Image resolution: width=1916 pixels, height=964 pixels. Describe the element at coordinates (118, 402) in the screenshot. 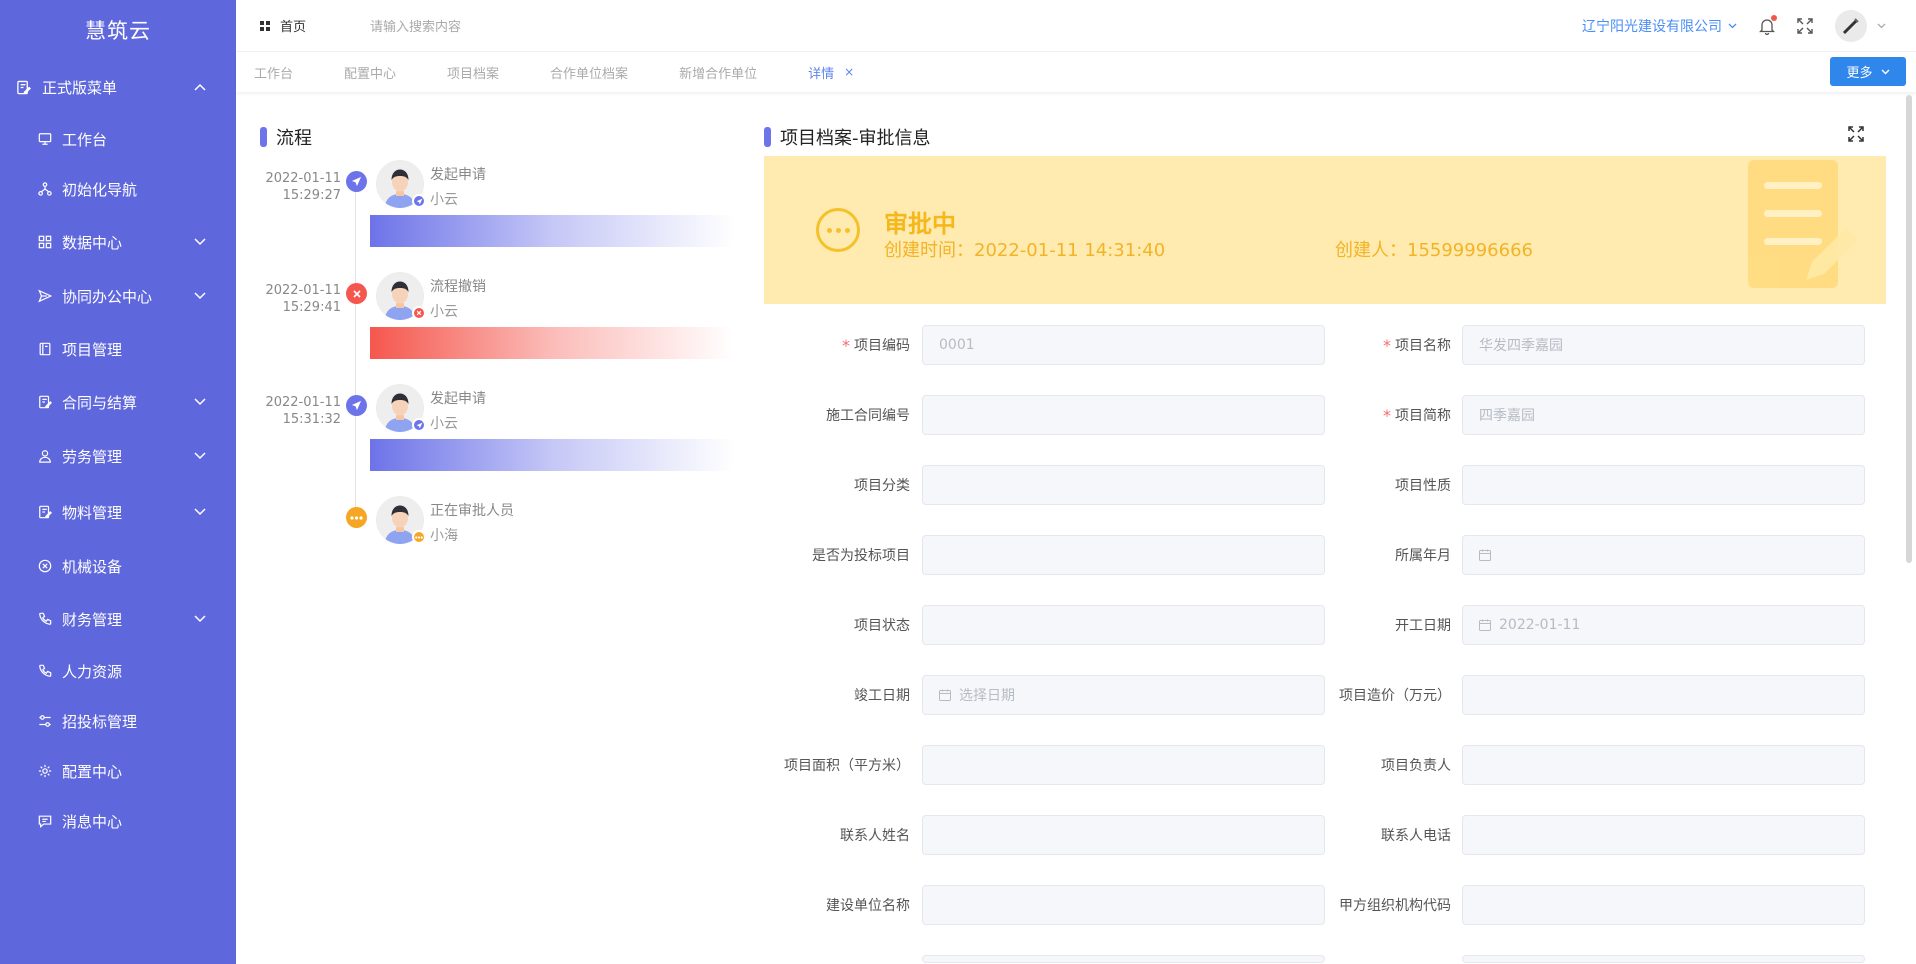

I see `sidebar-item: 合同与结算` at that location.